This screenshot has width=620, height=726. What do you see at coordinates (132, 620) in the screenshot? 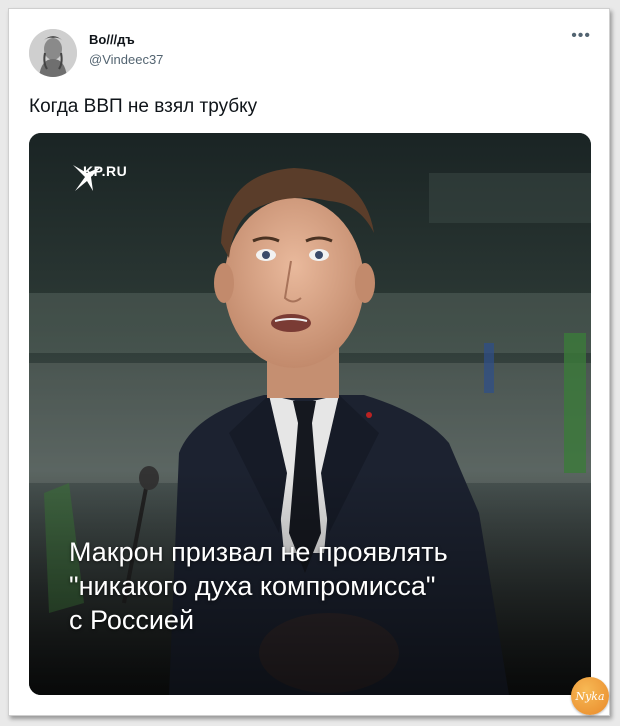
I see `headline-line: с Россией` at bounding box center [132, 620].